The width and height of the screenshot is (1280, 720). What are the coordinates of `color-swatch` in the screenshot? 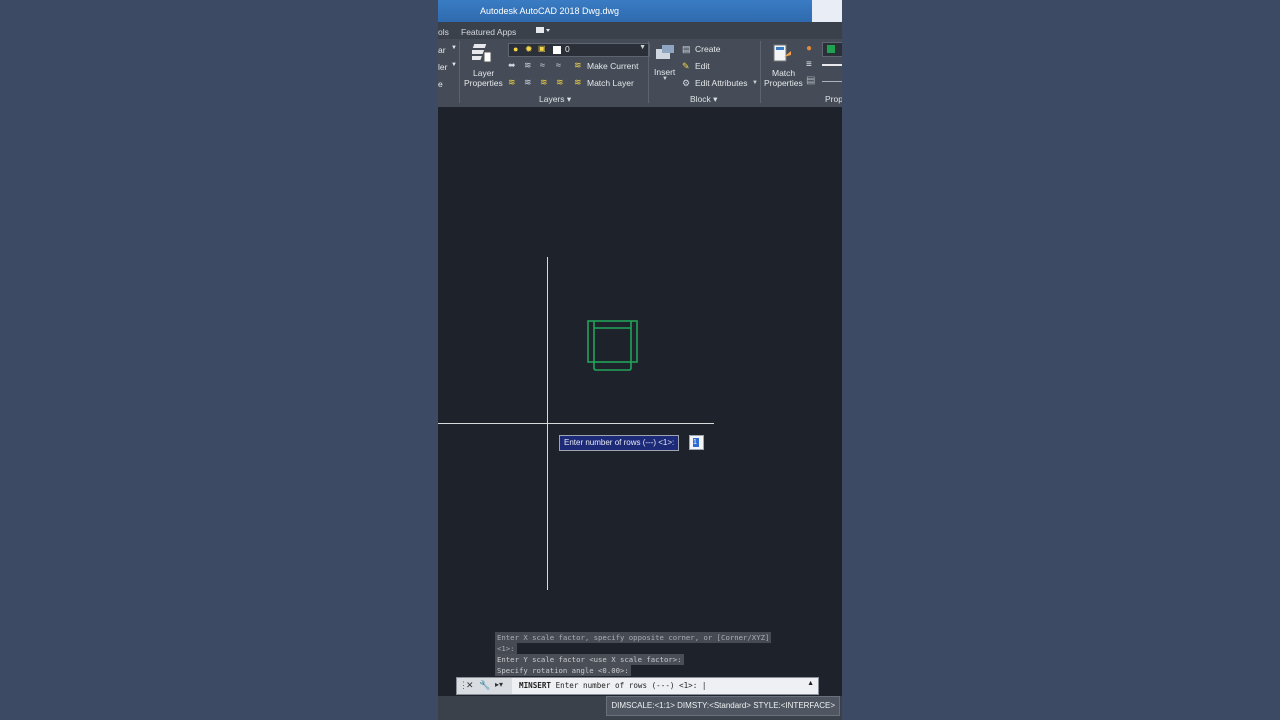 It's located at (831, 49).